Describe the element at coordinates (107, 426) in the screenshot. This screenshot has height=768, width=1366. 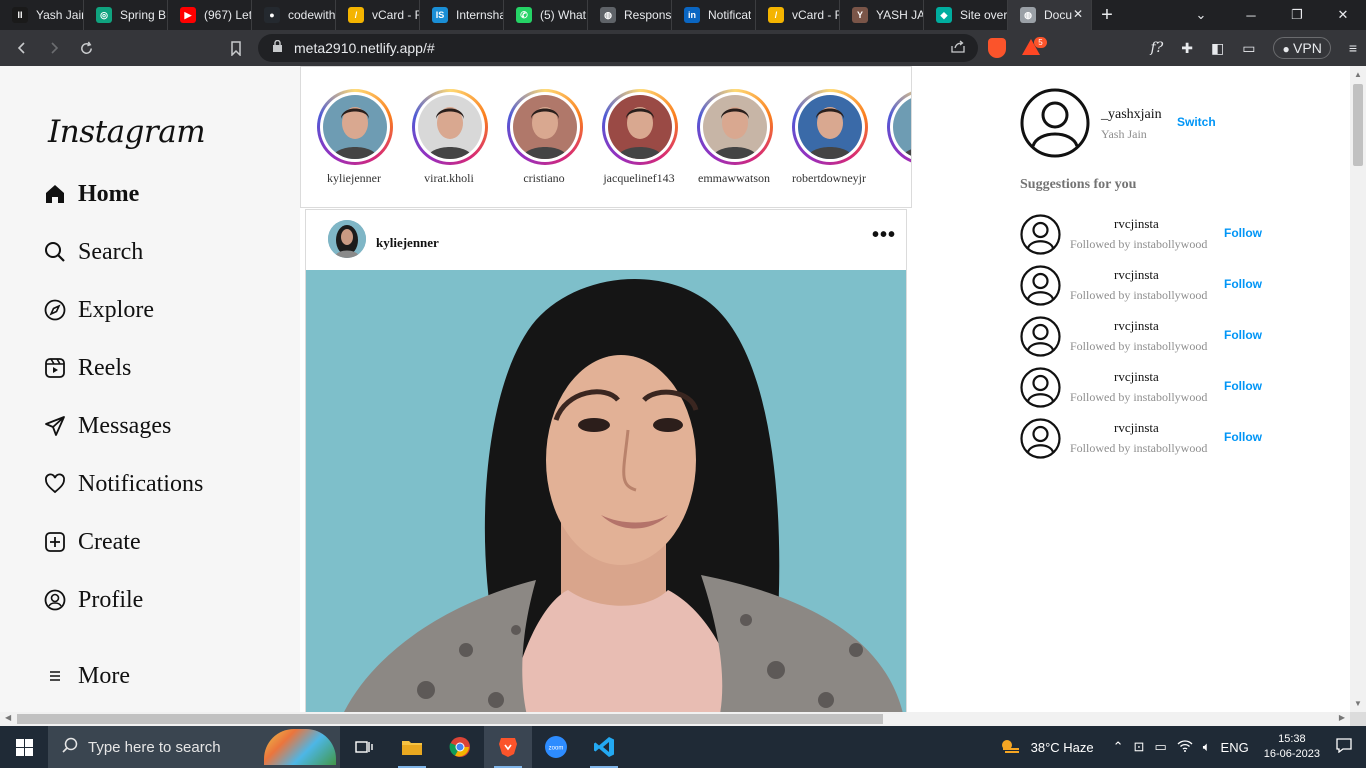
I see `nav-messages: Messages` at that location.